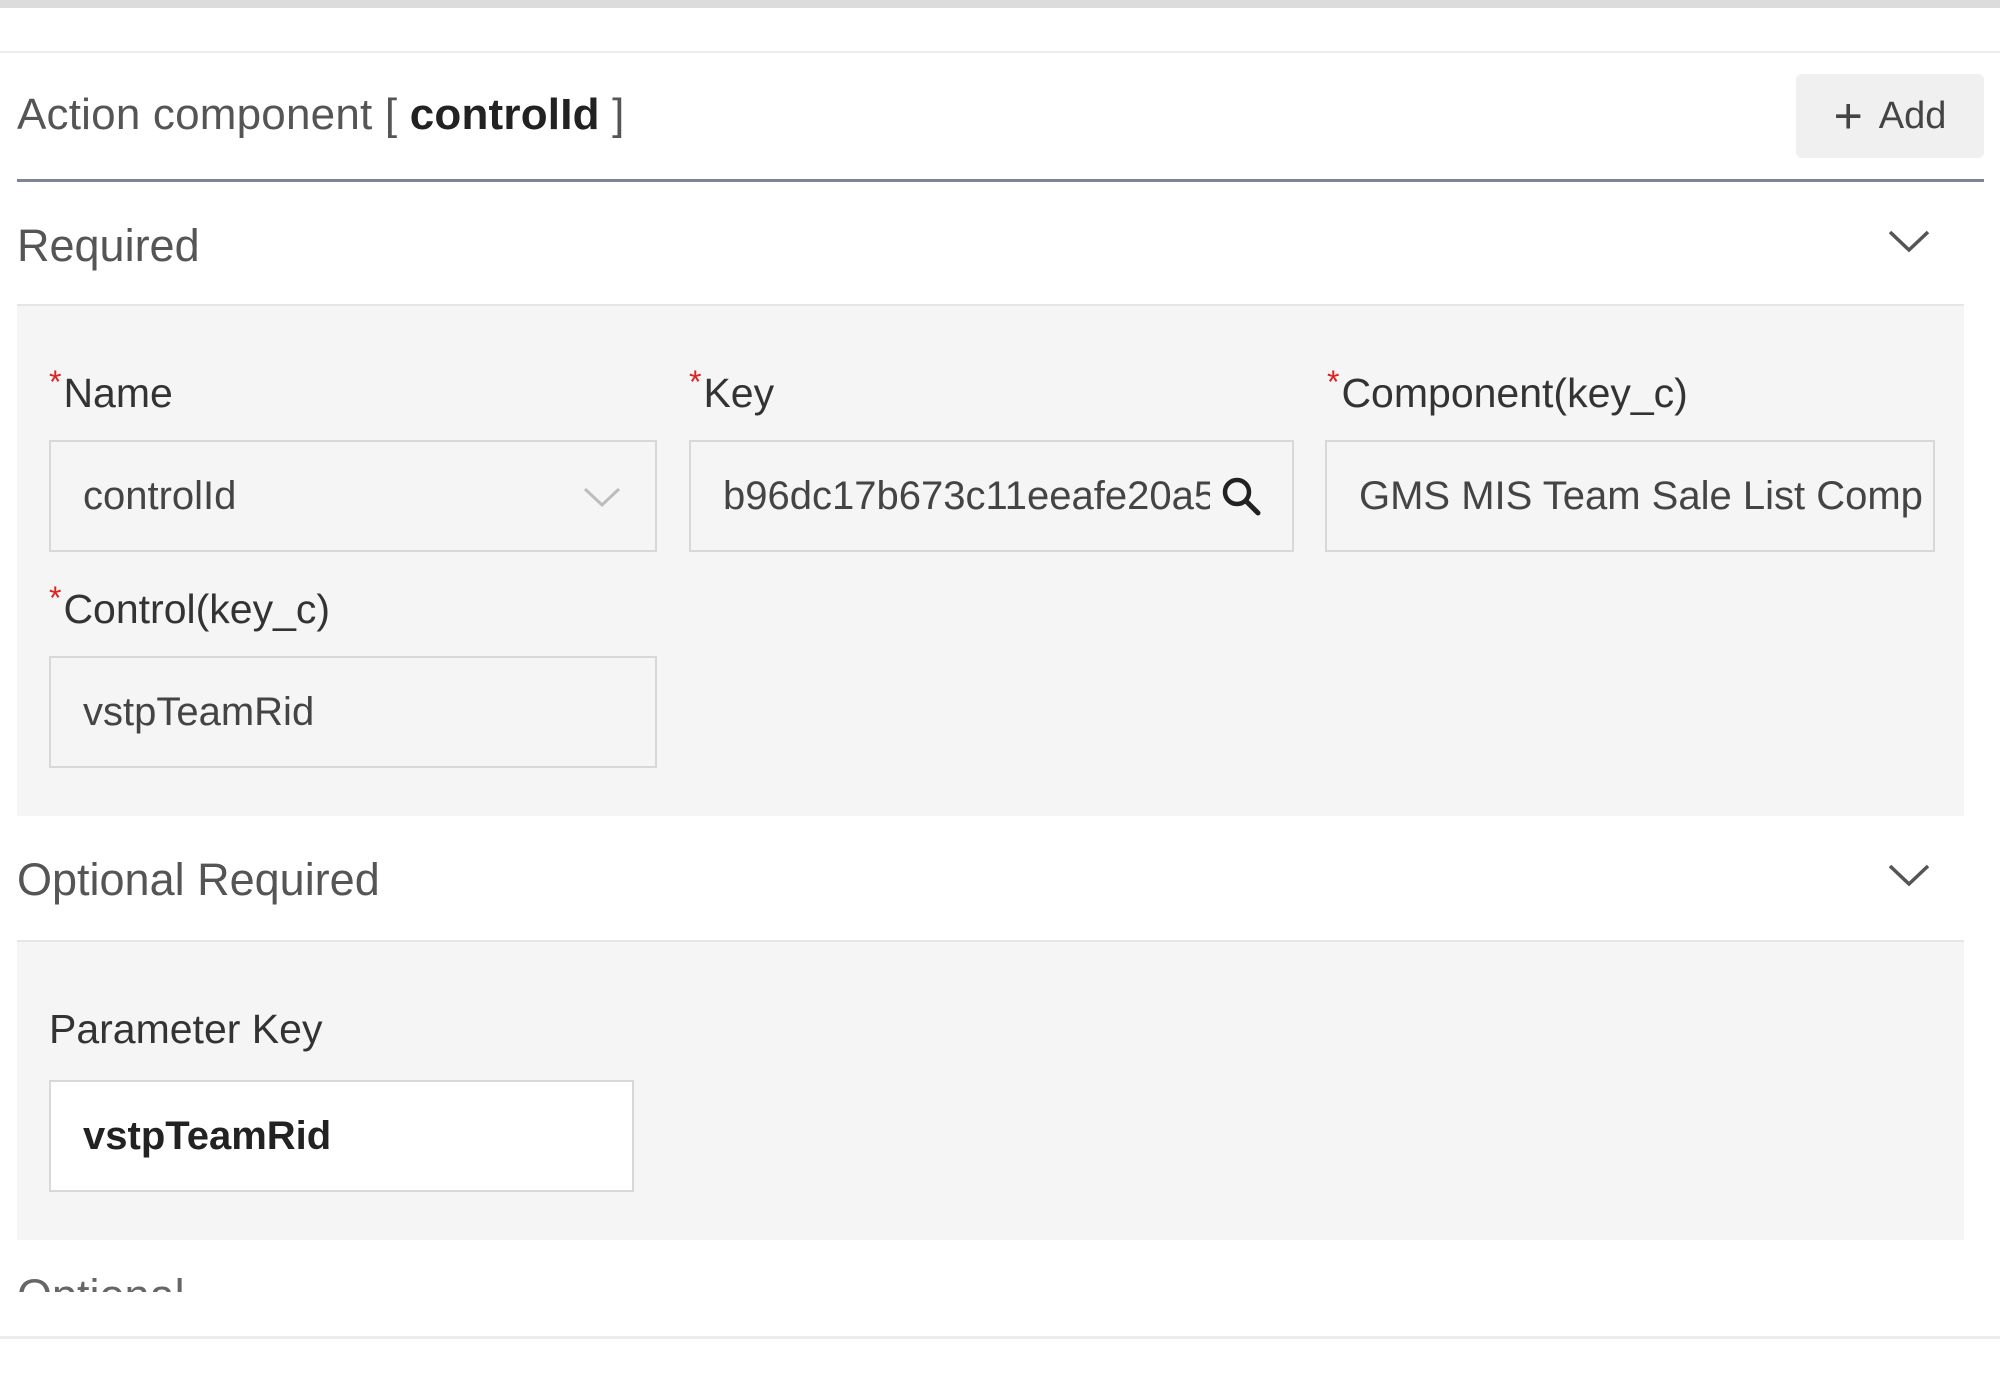 The width and height of the screenshot is (2000, 1386). I want to click on add-button: + Add, so click(1890, 116).